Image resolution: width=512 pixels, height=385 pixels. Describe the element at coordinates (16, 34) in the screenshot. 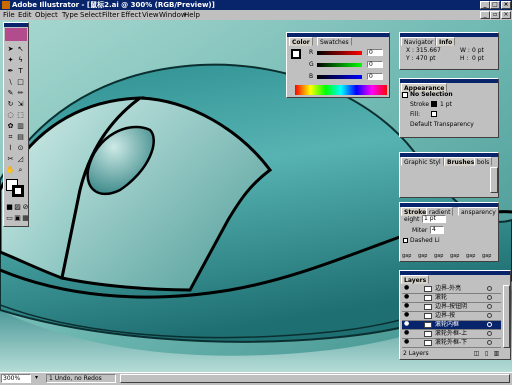

I see `adobe-flower-logo` at that location.